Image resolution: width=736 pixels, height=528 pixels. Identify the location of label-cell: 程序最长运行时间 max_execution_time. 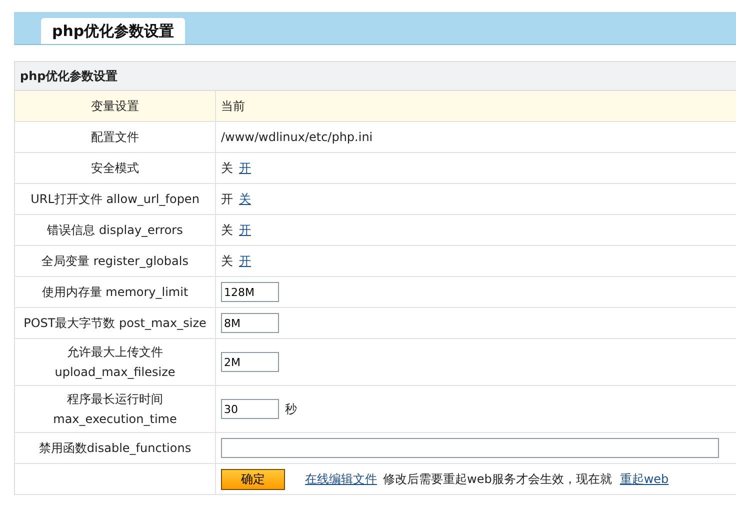
(115, 409).